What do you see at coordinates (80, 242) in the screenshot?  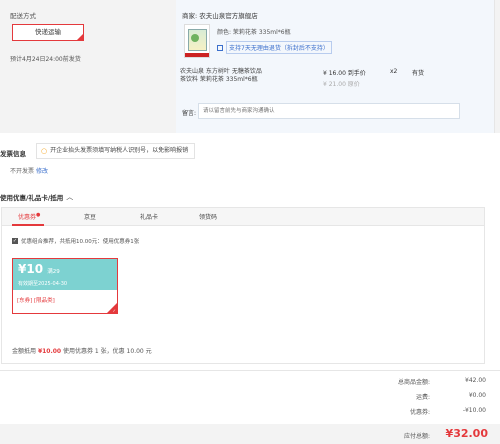 I see `combo-text: 优惠组合推荐，共抵用10.00元：使用优惠券1张` at bounding box center [80, 242].